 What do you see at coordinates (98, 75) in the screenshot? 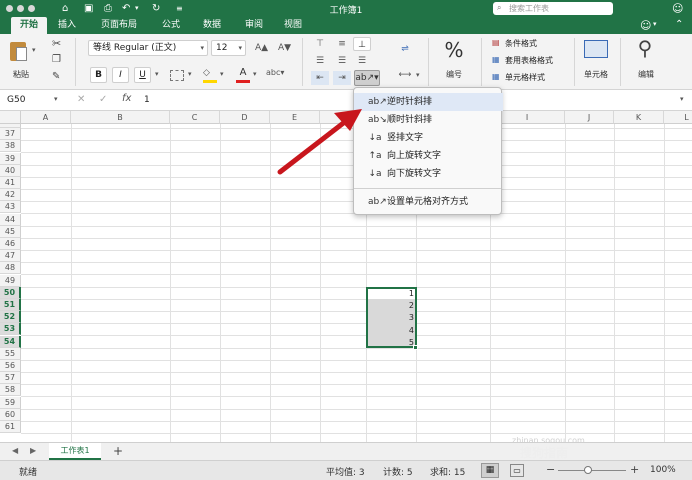
I see `bold-button: B` at bounding box center [98, 75].